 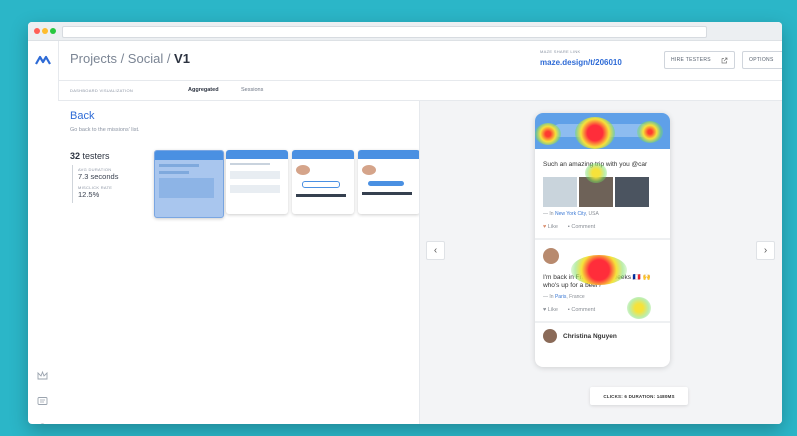 I want to click on message-icon, so click(x=42, y=401).